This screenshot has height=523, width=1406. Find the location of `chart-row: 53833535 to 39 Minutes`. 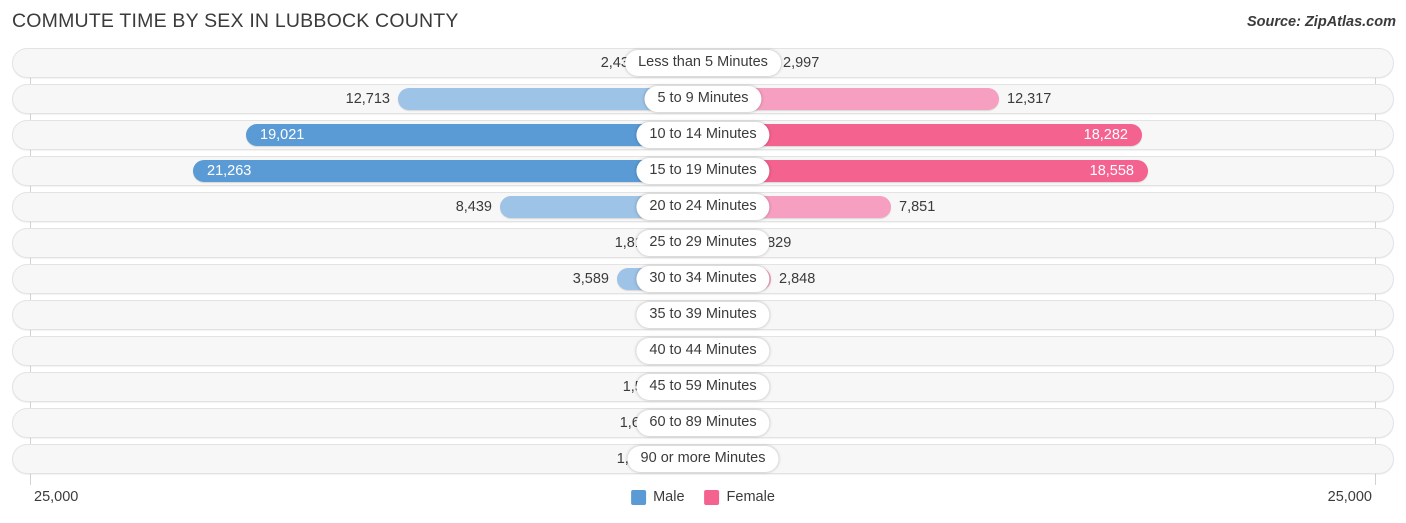

chart-row: 53833535 to 39 Minutes is located at coordinates (703, 315).